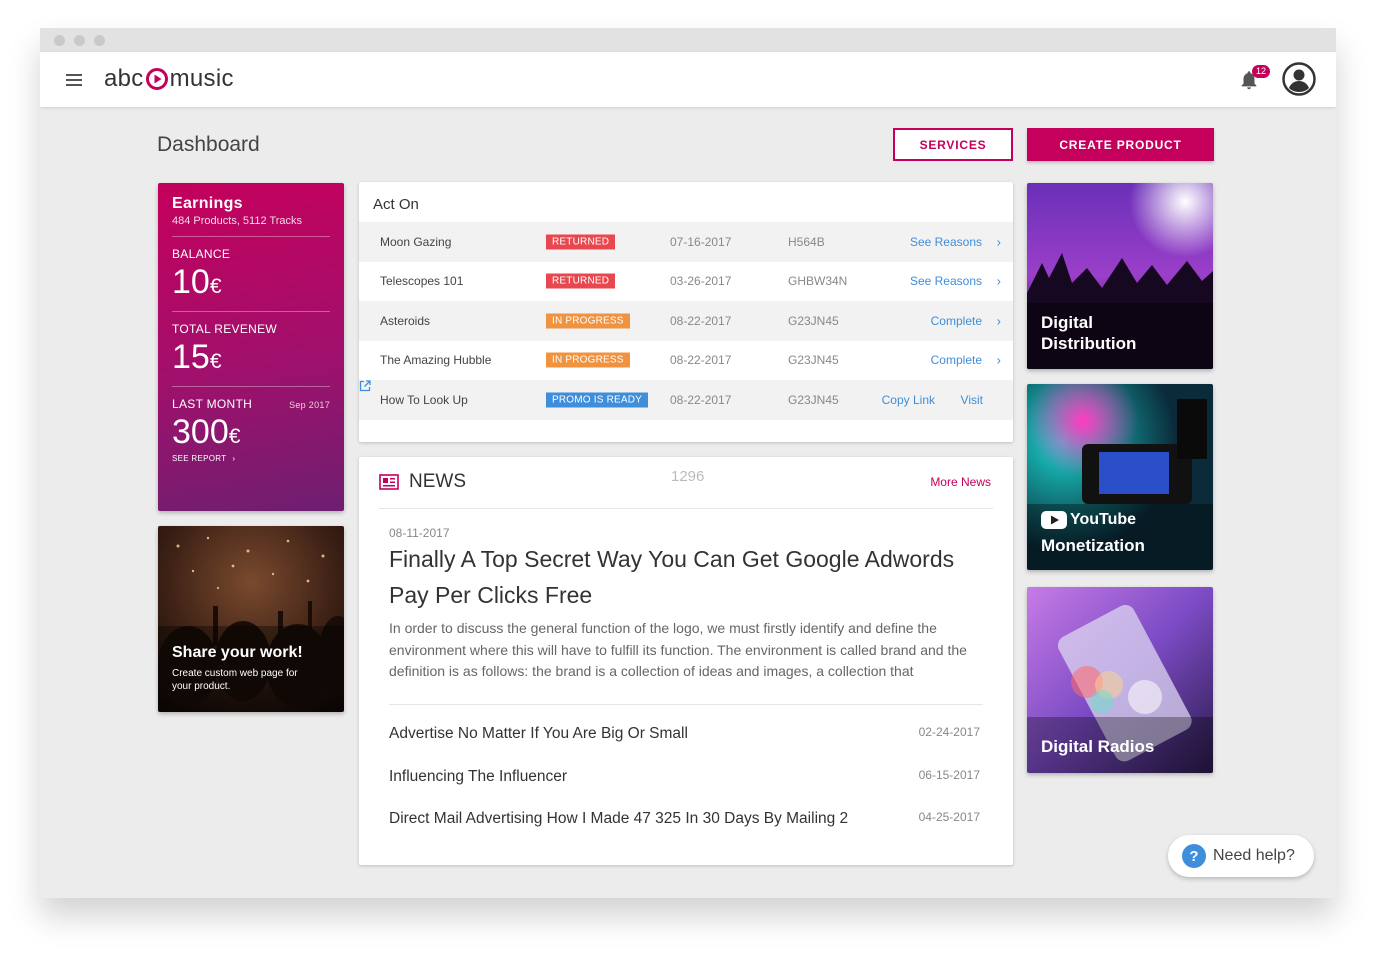 Image resolution: width=1376 pixels, height=953 pixels. I want to click on status-badge: PROMO IS READY, so click(597, 400).